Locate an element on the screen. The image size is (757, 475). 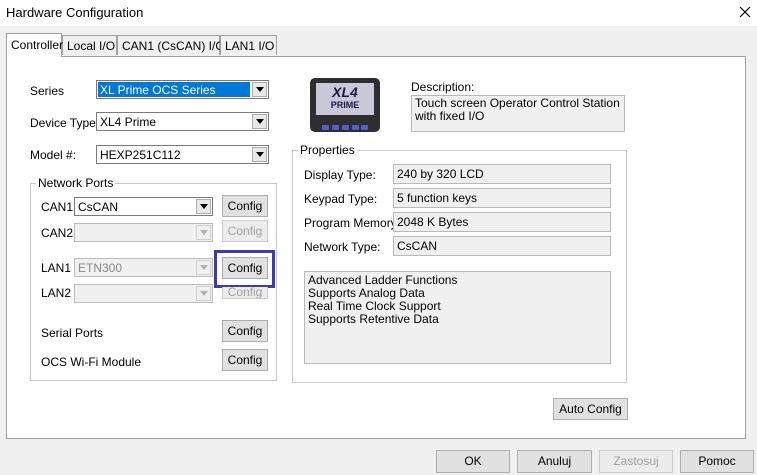
keypad-type-field: 5 function keys is located at coordinates (502, 198).